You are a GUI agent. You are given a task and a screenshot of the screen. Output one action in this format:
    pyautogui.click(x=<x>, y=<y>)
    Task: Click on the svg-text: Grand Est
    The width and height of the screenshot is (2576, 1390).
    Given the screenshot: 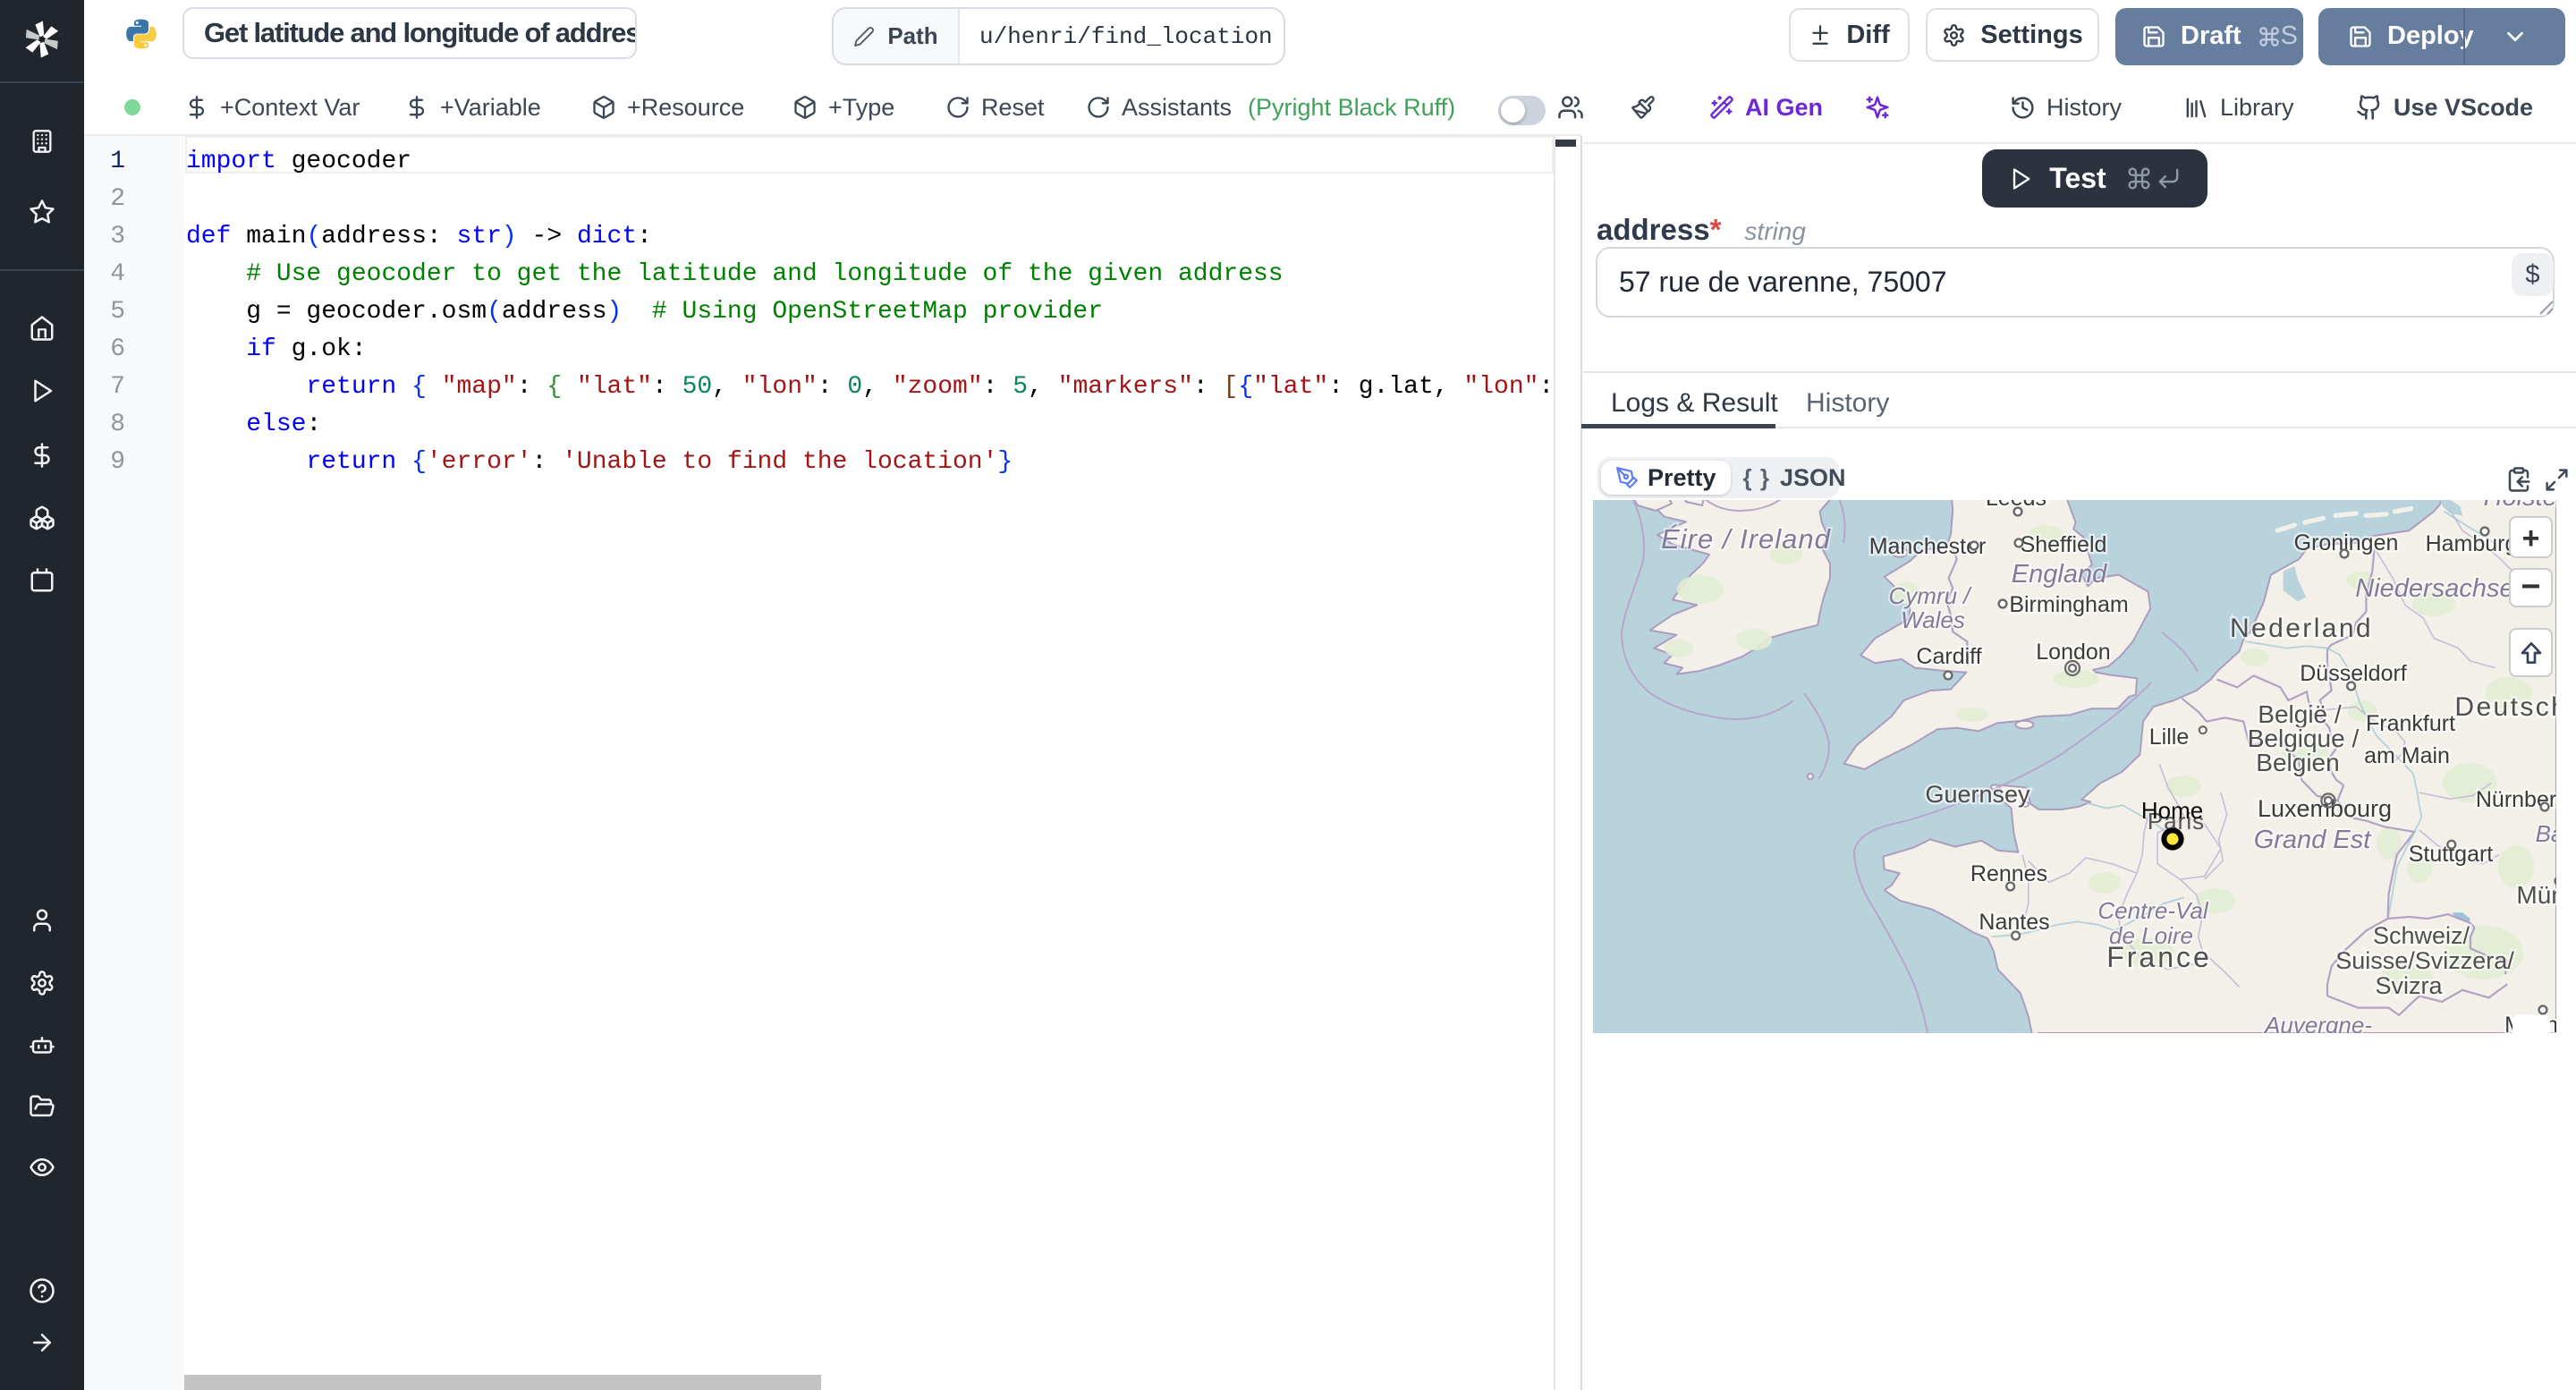 What is the action you would take?
    pyautogui.click(x=2313, y=840)
    